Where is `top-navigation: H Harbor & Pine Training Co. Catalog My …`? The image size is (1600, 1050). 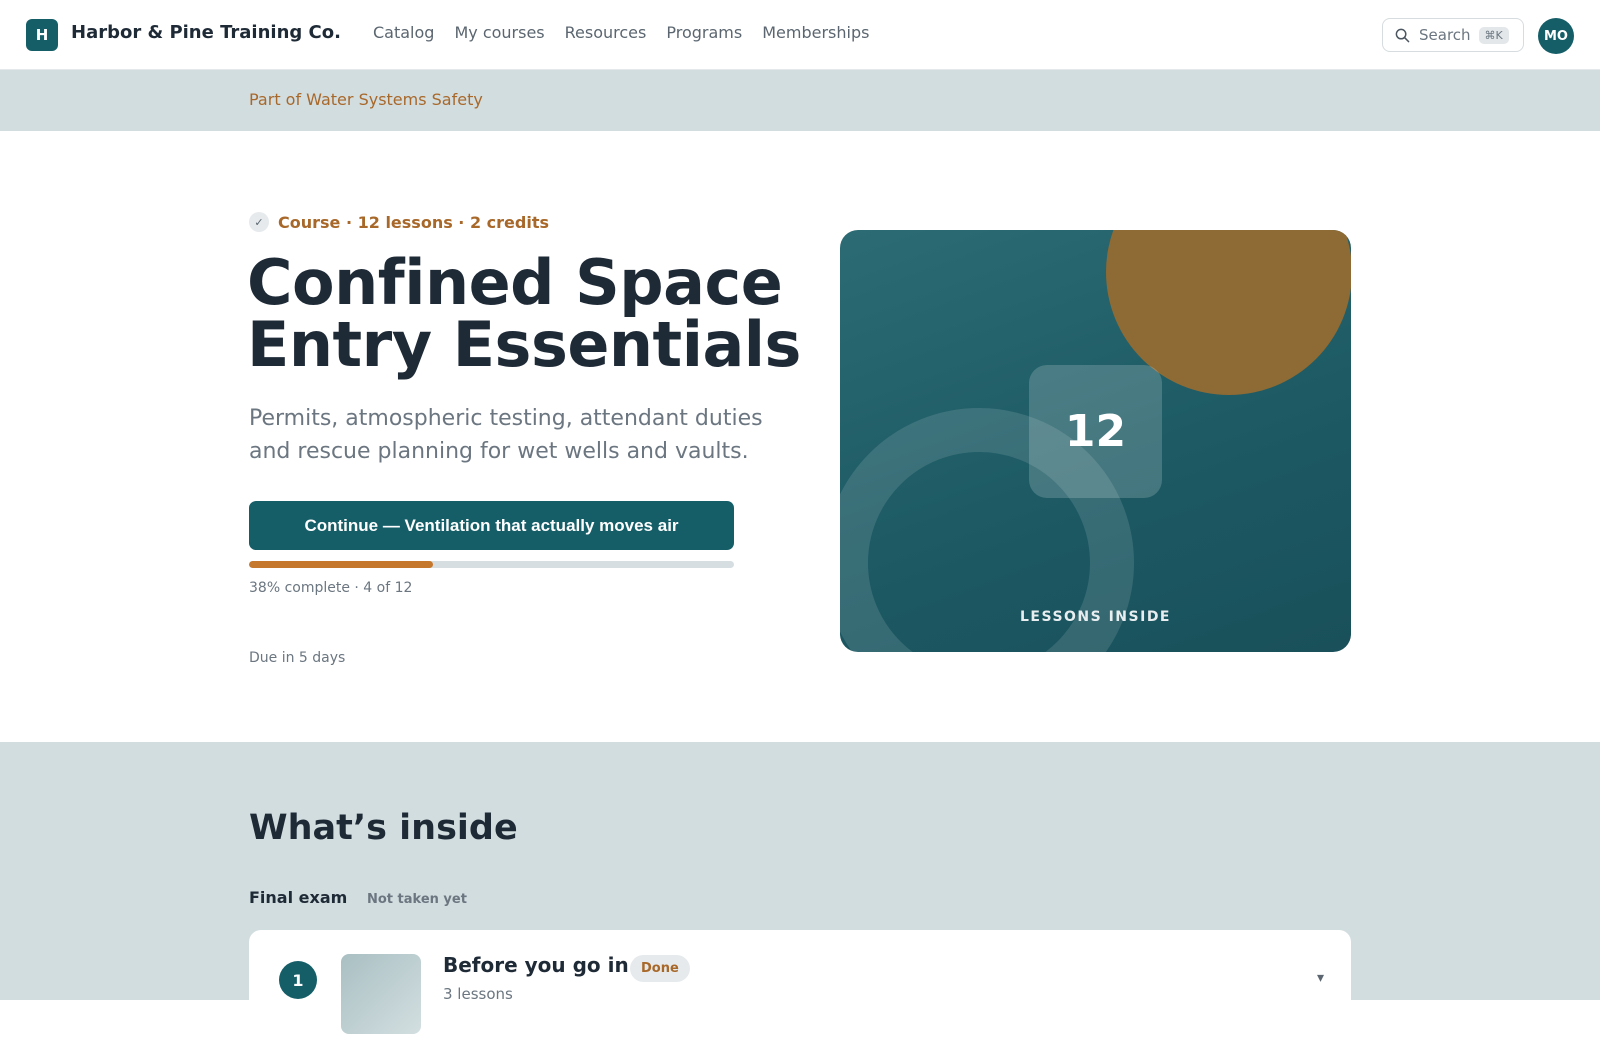 top-navigation: H Harbor & Pine Training Co. Catalog My … is located at coordinates (800, 35).